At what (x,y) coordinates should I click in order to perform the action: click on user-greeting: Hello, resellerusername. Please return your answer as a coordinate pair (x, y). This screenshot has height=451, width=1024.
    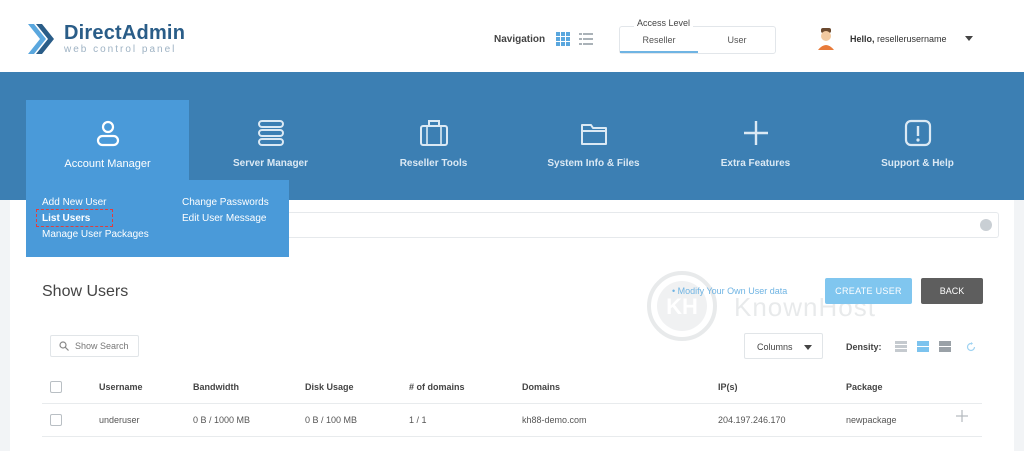
    Looking at the image, I should click on (898, 39).